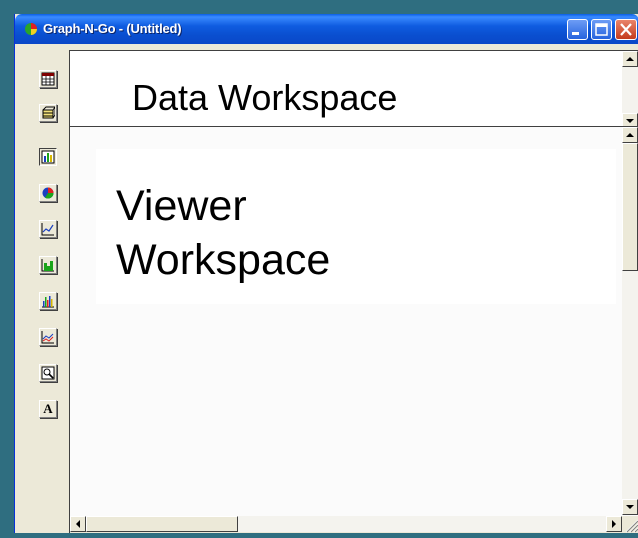  I want to click on spreadsheet-button, so click(48, 79).